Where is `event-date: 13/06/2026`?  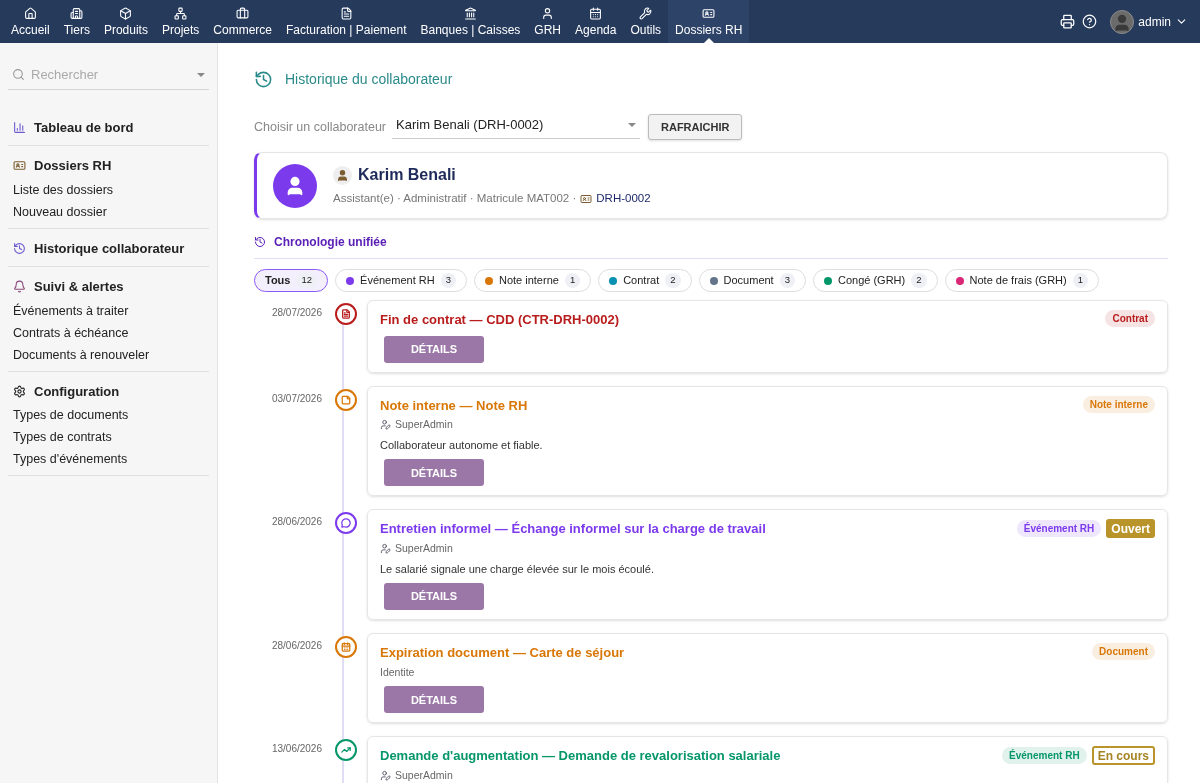 event-date: 13/06/2026 is located at coordinates (296, 749).